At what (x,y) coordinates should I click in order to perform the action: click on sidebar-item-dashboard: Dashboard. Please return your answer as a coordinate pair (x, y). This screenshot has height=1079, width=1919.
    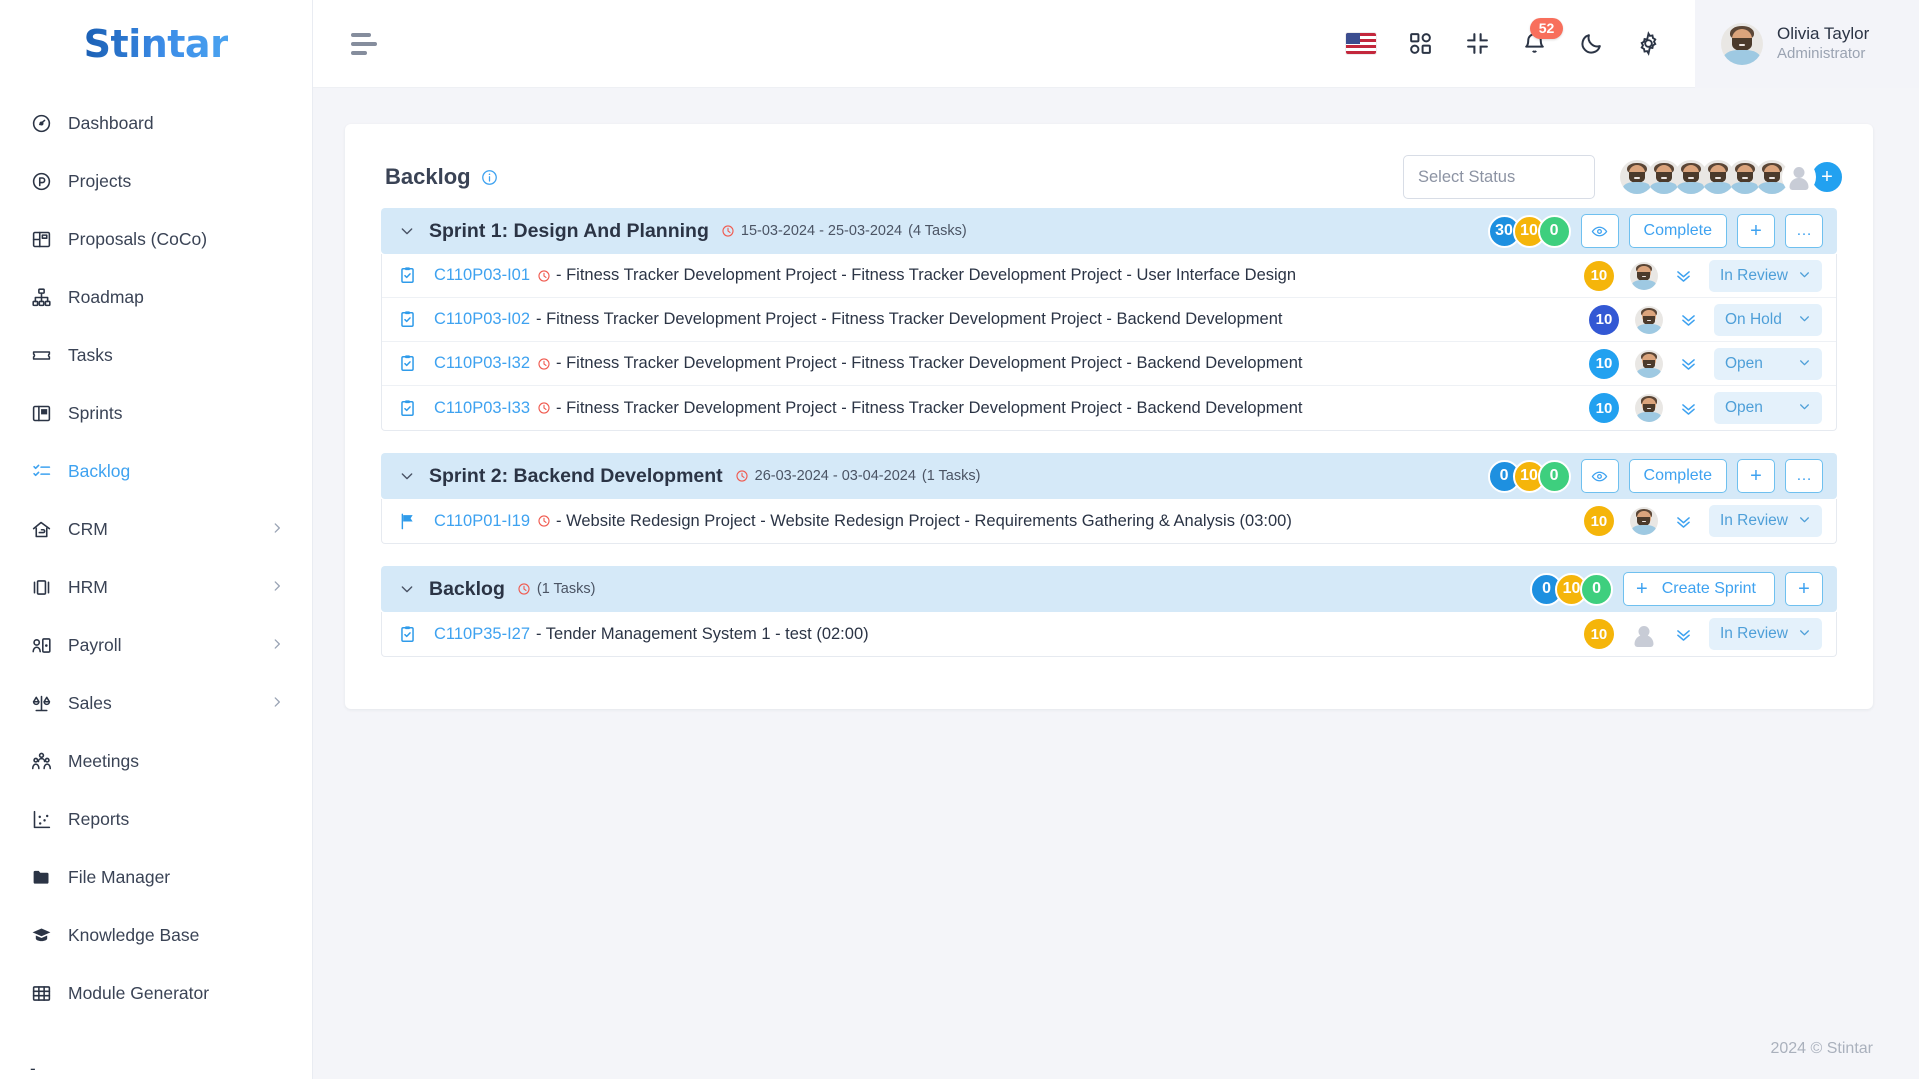
    Looking at the image, I should click on (156, 123).